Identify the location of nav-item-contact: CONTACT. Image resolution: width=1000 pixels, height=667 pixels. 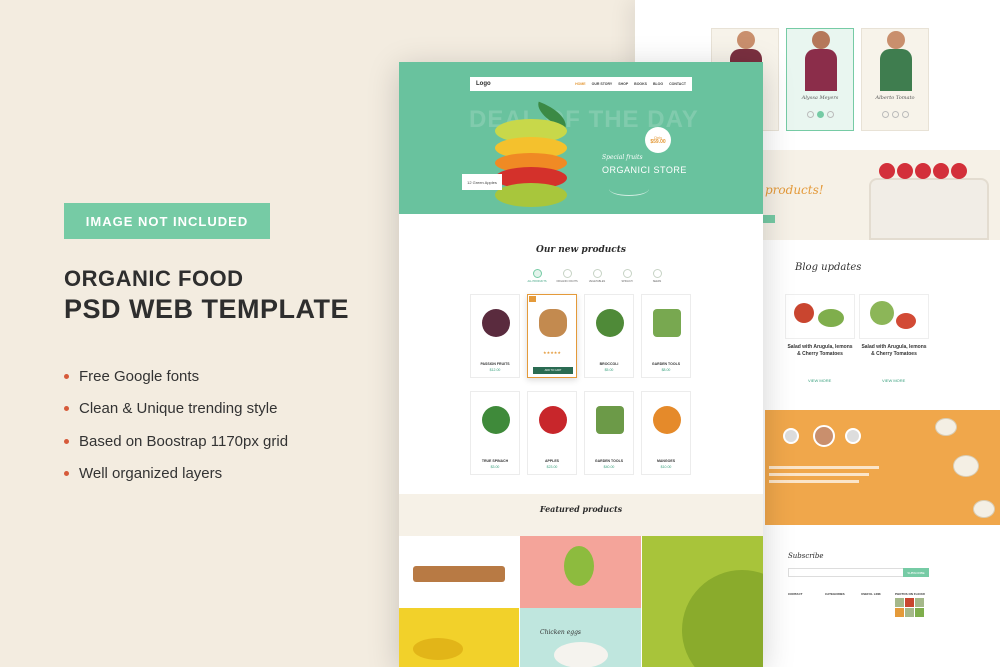
(677, 84).